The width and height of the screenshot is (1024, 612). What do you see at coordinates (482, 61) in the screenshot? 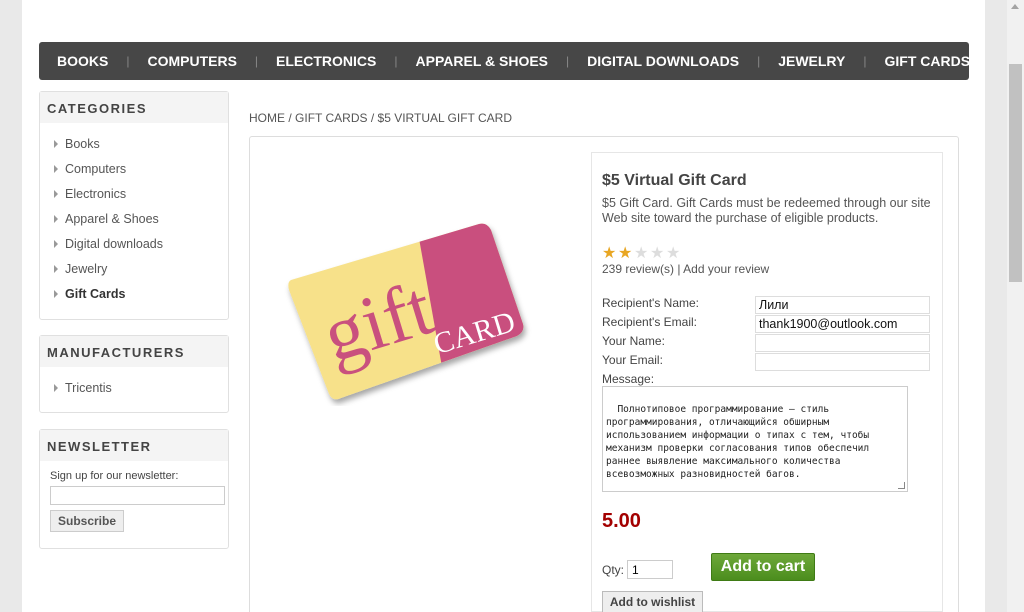
I see `menu-item-apparel-shoes: APPAREL & SHOES` at bounding box center [482, 61].